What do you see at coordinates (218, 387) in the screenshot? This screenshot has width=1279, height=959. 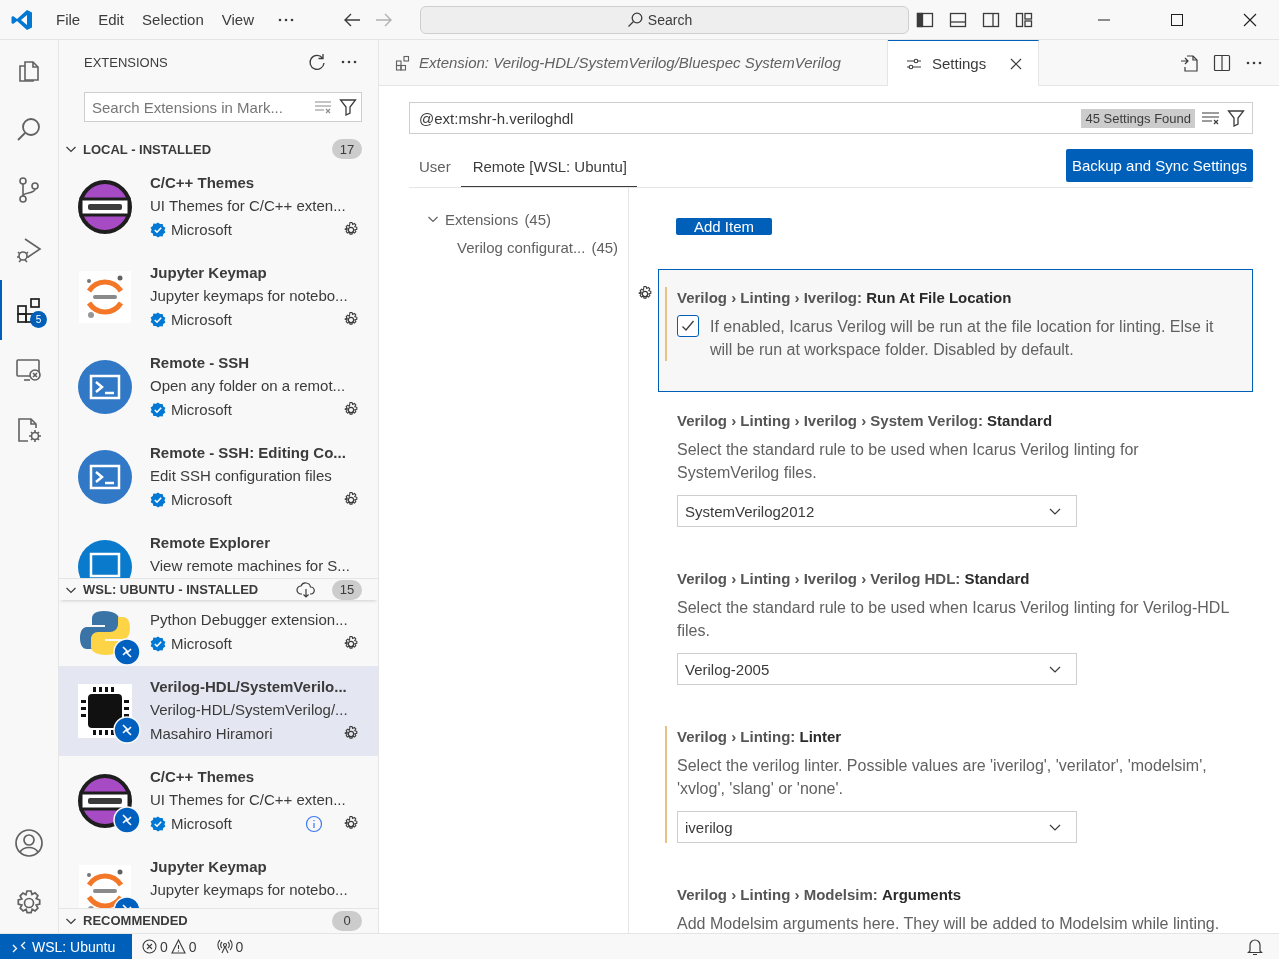 I see `extension-item: Remote - SSH Open any folder on a remot... Microsoft` at bounding box center [218, 387].